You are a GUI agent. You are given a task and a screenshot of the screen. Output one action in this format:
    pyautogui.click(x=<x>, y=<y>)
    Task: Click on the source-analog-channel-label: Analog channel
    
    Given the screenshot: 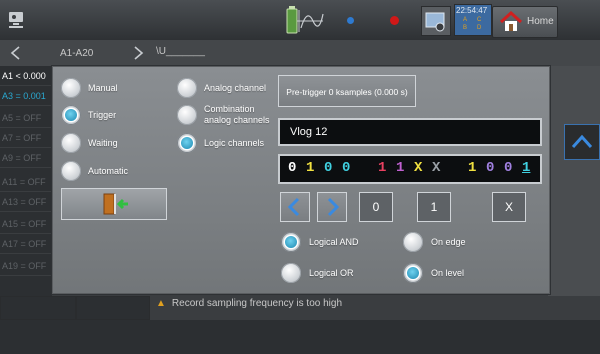 What is the action you would take?
    pyautogui.click(x=235, y=88)
    